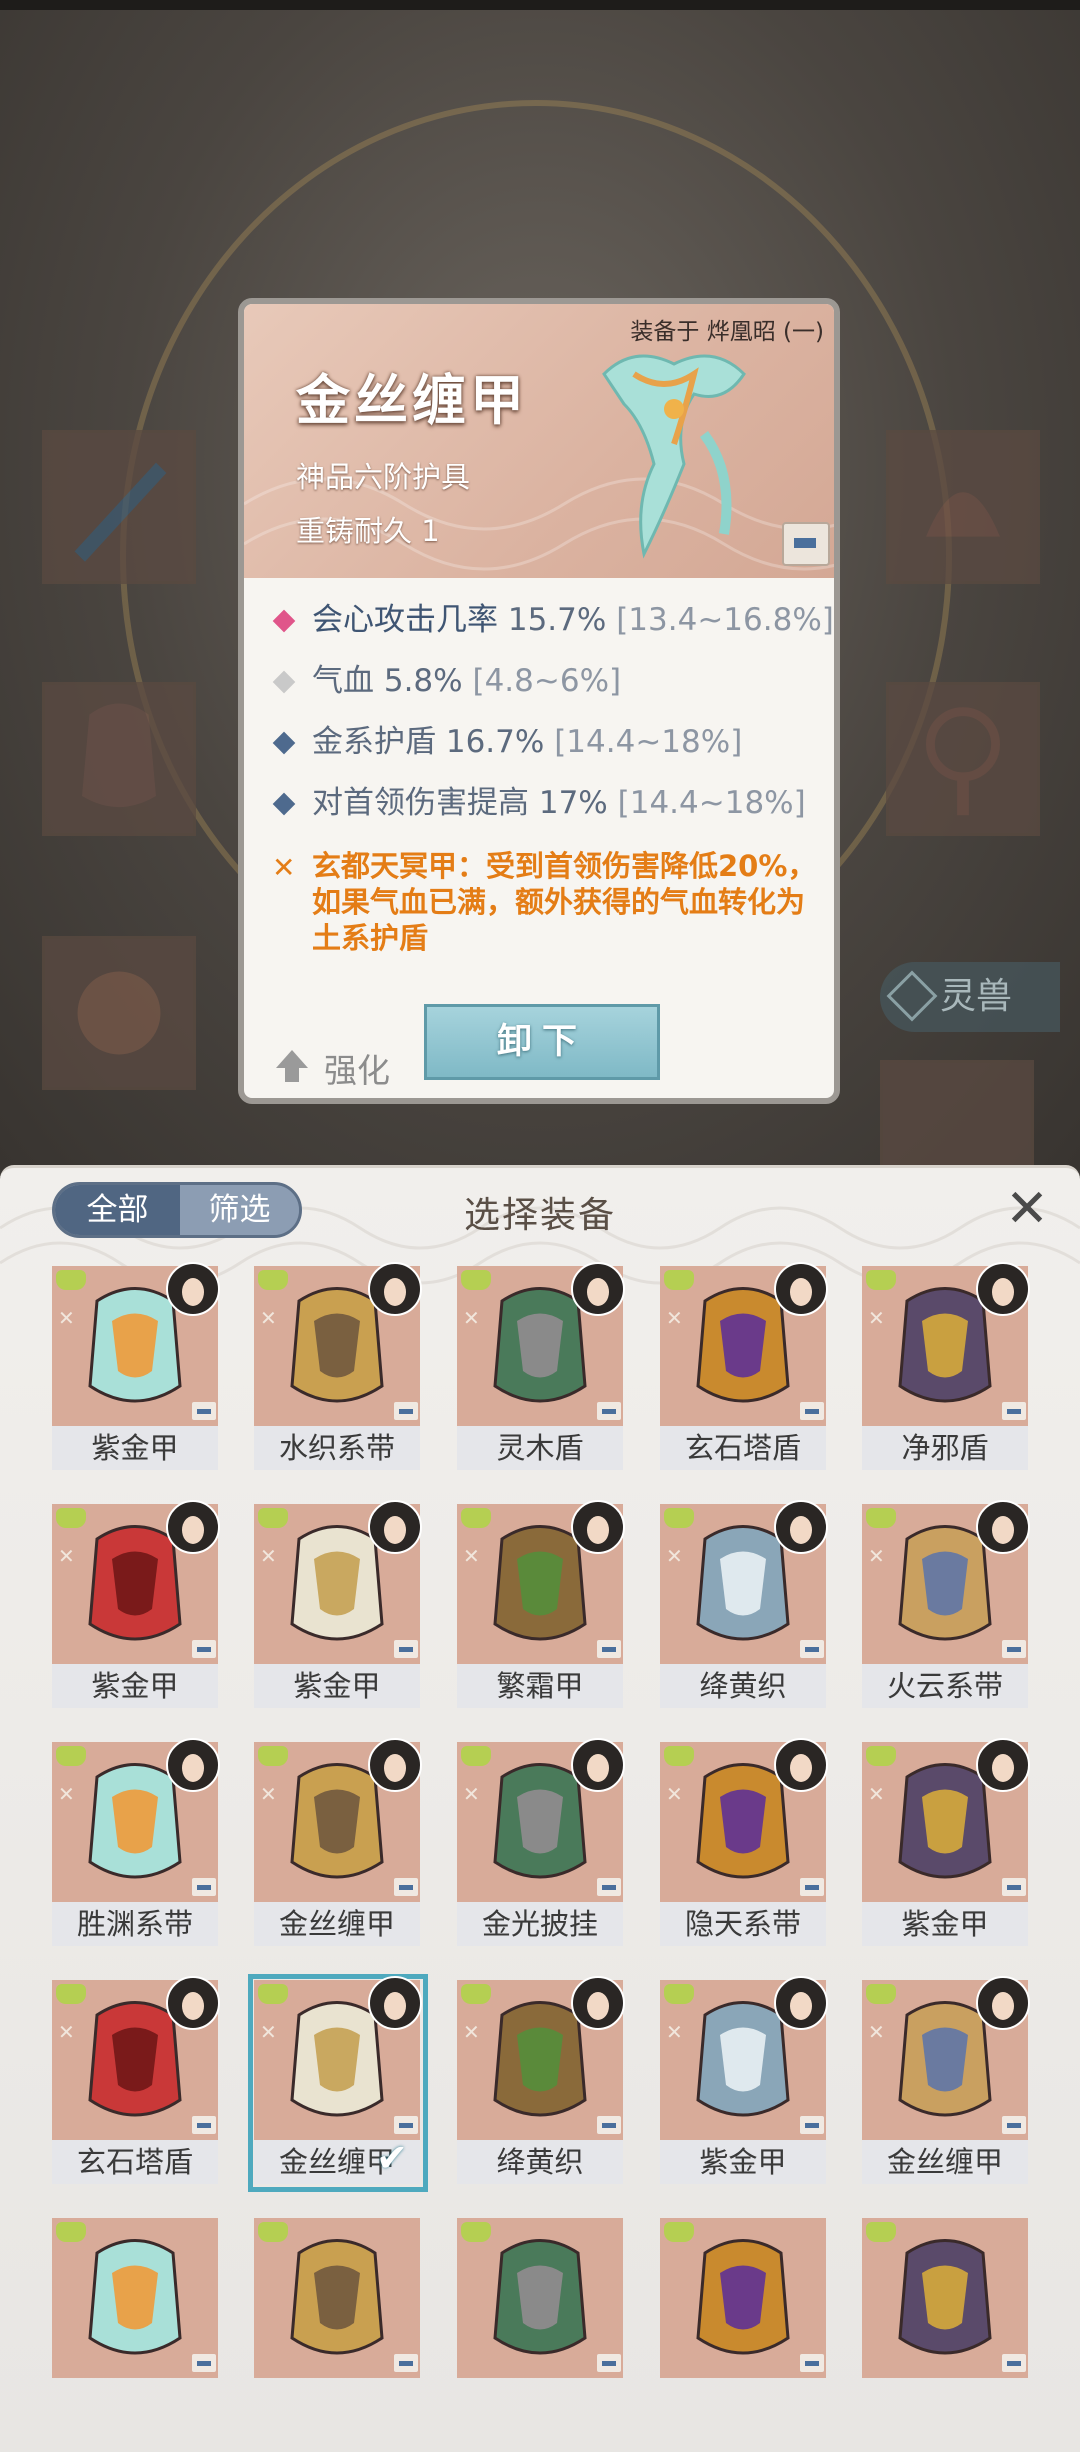 Image resolution: width=1080 pixels, height=2452 pixels. Describe the element at coordinates (541, 1367) in the screenshot. I see `equipment-item: ✕ 灵木盾` at that location.